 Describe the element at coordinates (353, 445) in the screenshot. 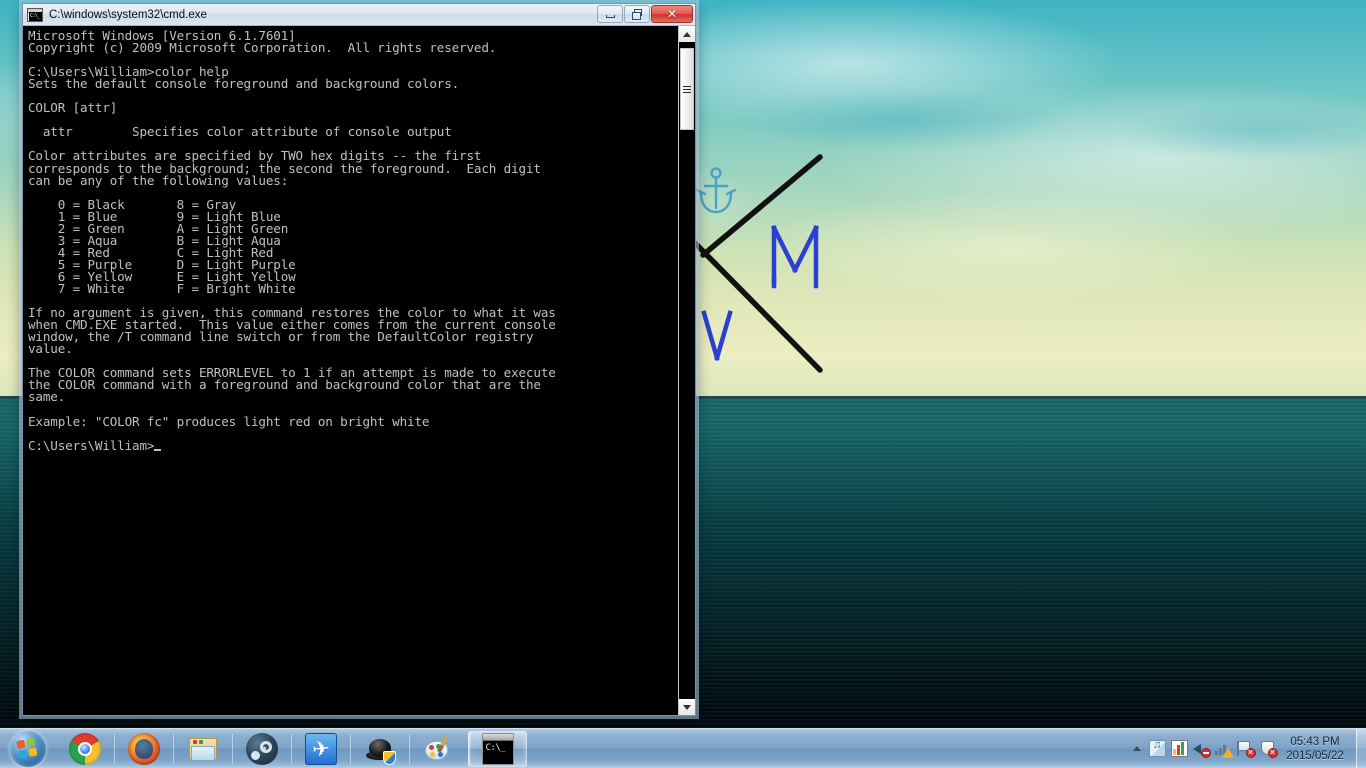

I see `console-prompt-line: C:\Users\William>` at that location.